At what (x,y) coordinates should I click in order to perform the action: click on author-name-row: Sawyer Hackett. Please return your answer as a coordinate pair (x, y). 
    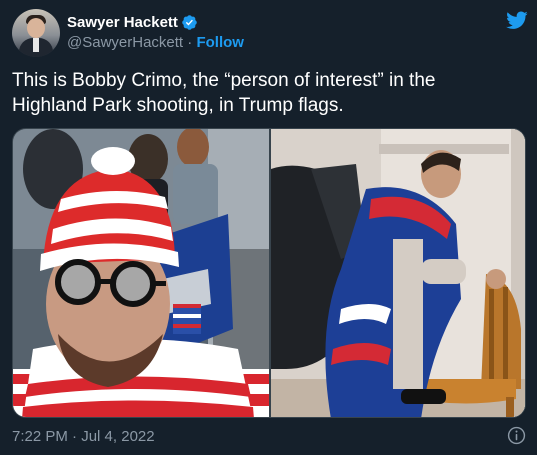
    Looking at the image, I should click on (132, 22).